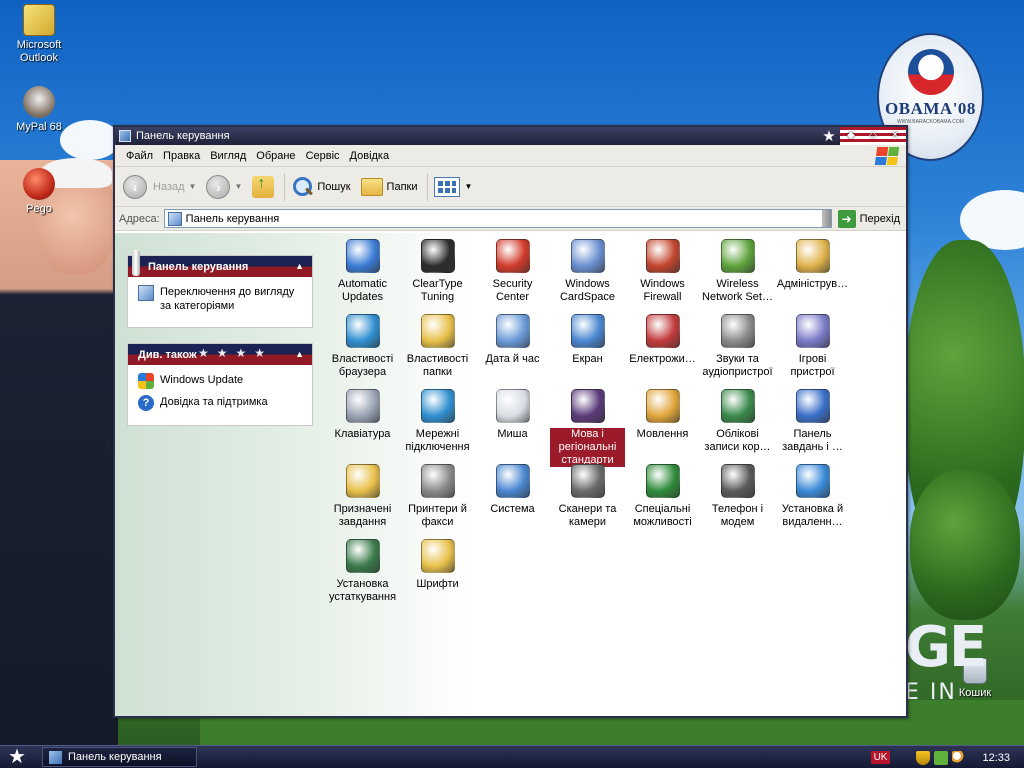  I want to click on cp-item-label: Сканери та камери, so click(587, 515).